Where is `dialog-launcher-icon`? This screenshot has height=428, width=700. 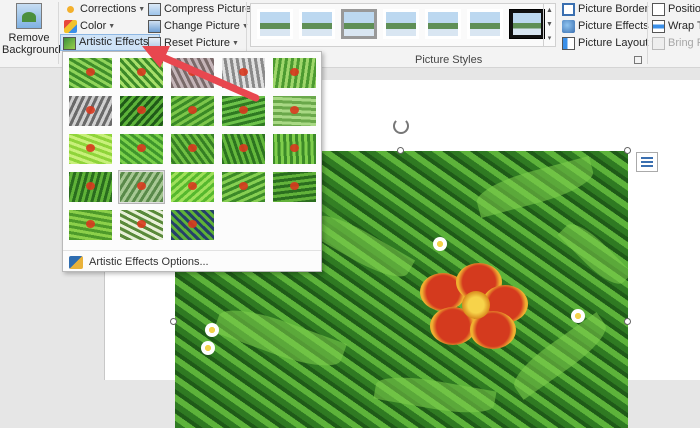 dialog-launcher-icon is located at coordinates (638, 60).